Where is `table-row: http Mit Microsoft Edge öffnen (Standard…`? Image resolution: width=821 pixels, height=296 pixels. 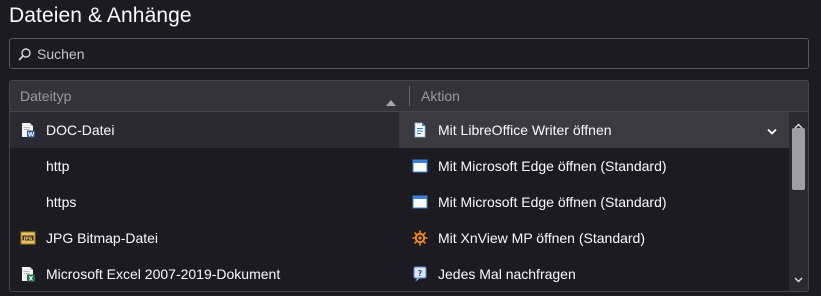 table-row: http Mit Microsoft Edge öffnen (Standard… is located at coordinates (400, 166).